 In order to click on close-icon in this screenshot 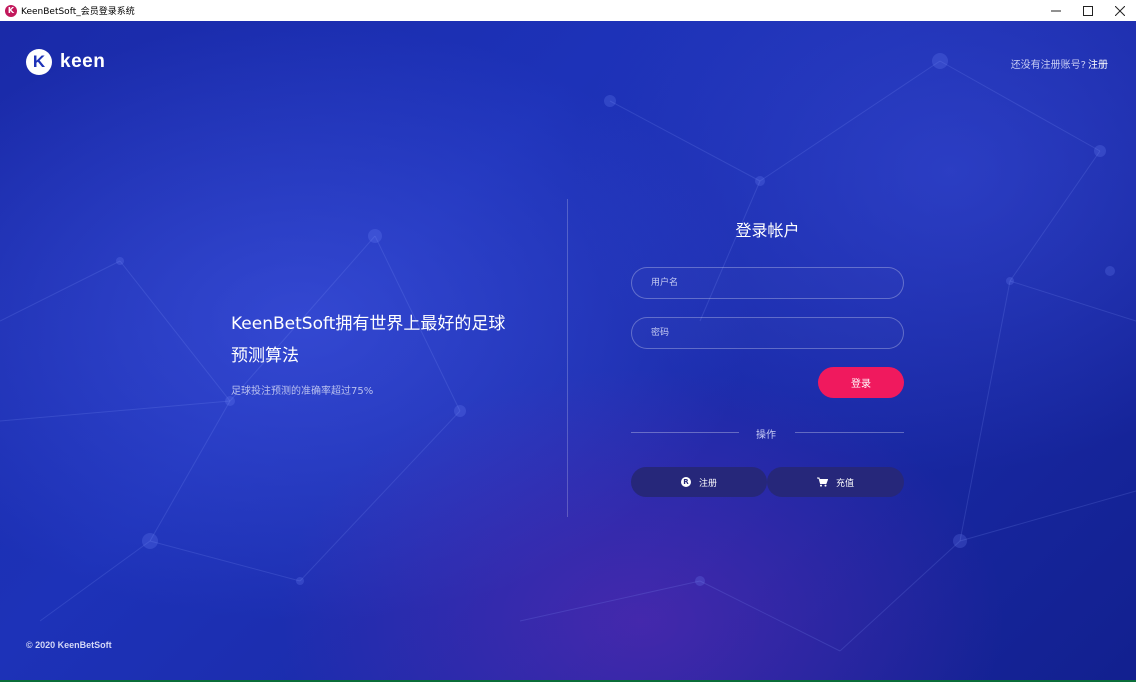, I will do `click(1120, 10)`.